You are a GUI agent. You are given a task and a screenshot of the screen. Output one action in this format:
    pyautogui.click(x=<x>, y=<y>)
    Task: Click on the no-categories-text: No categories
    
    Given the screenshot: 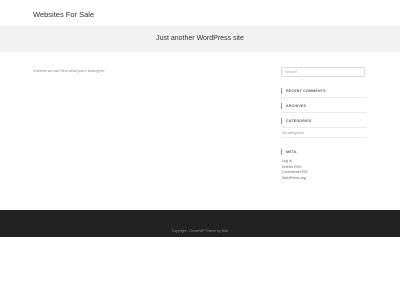 What is the action you would take?
    pyautogui.click(x=293, y=133)
    